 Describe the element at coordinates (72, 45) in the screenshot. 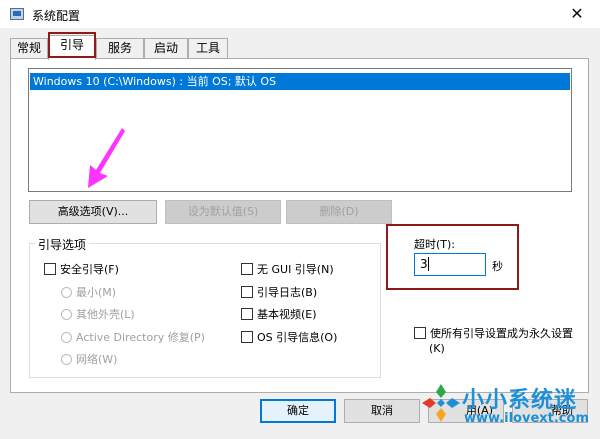

I see `boot-tab-highlight-box` at that location.